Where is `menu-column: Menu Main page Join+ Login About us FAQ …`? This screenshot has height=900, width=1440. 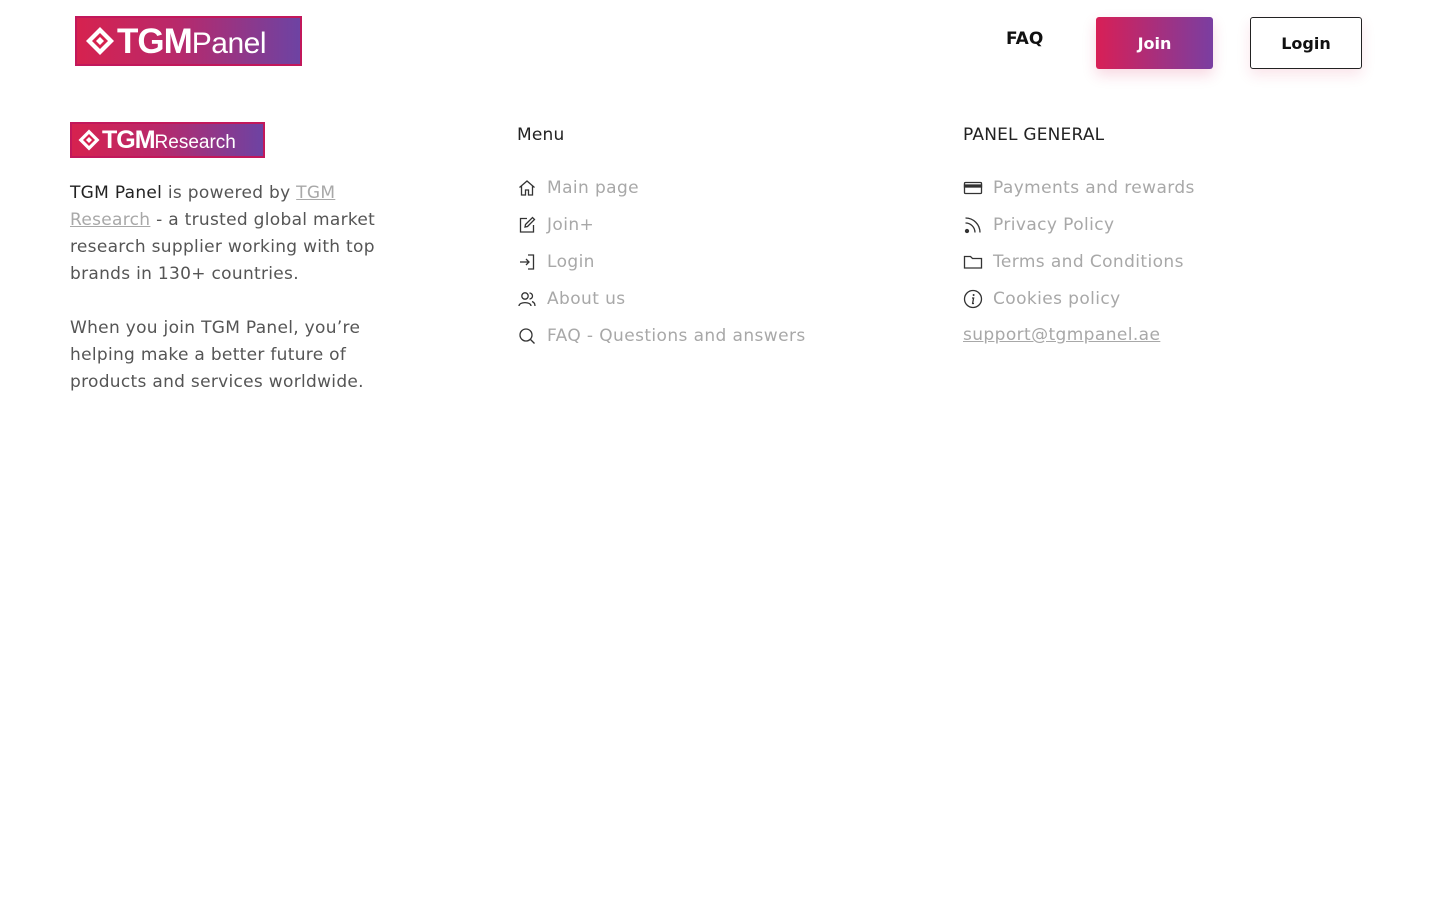
menu-column: Menu Main page Join+ Login About us FAQ … is located at coordinates (717, 238).